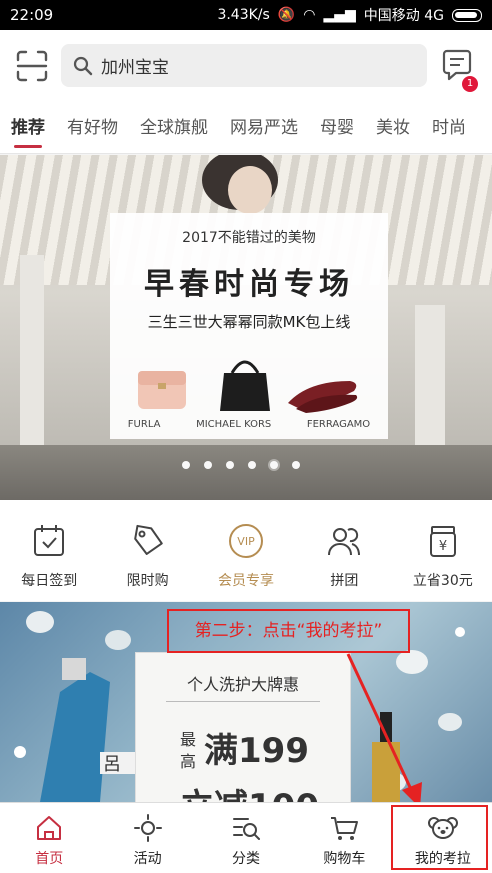 The image size is (492, 873). I want to click on brand-furla: FURLA, so click(144, 424).